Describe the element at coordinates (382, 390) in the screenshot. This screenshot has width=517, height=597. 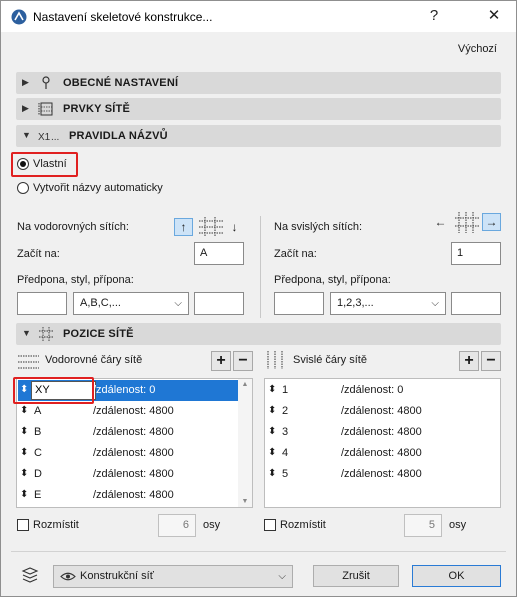
I see `list-item: ⬍ 1 /zdálenost: 0` at that location.